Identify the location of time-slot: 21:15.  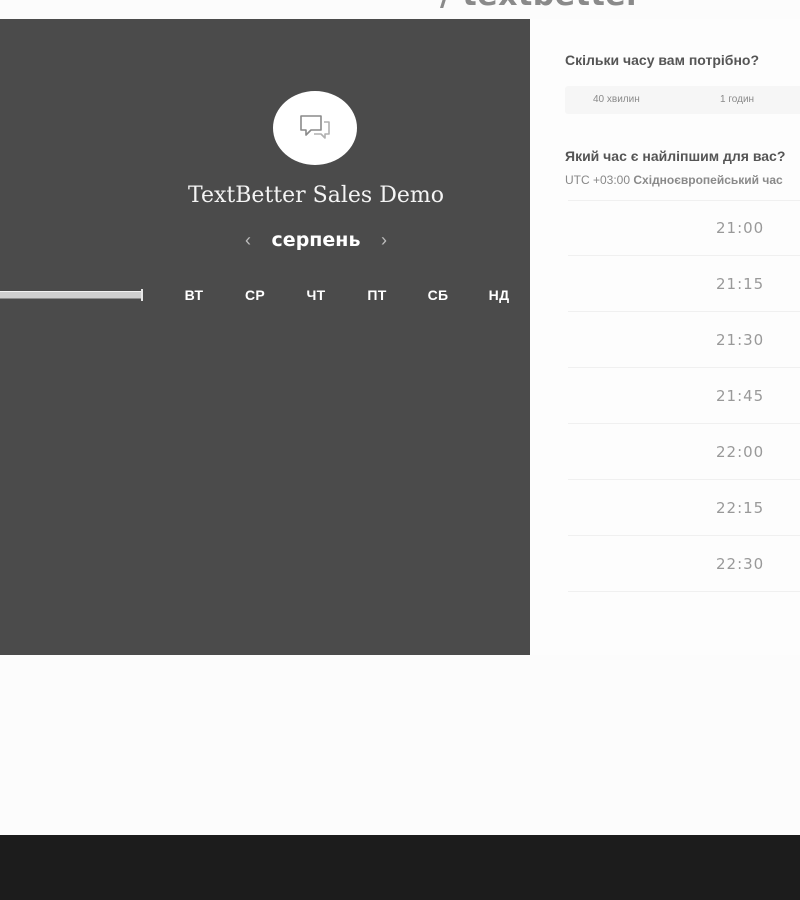
(684, 284).